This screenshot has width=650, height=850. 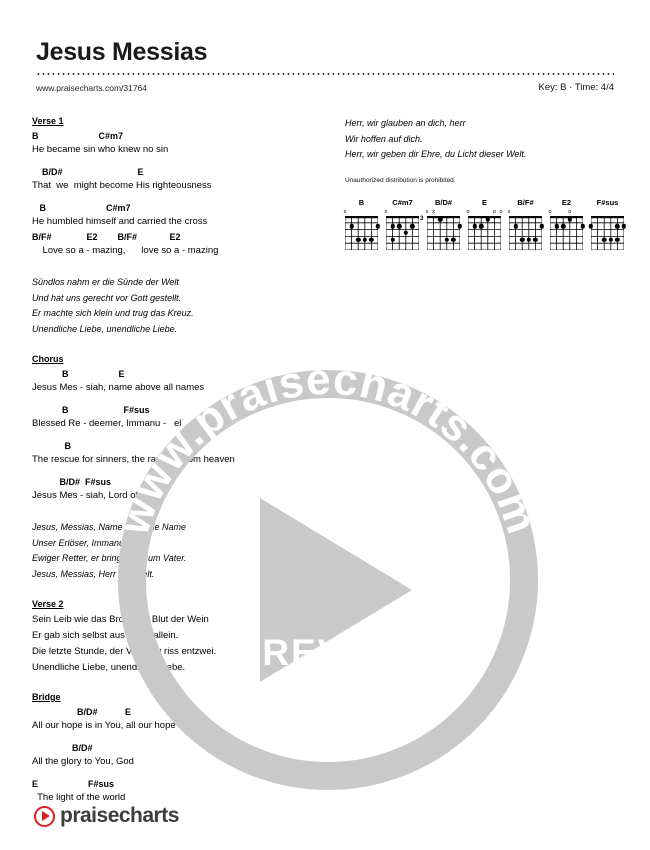 I want to click on translation-line: Unser Erlöser, Immanuel., so click(x=83, y=542).